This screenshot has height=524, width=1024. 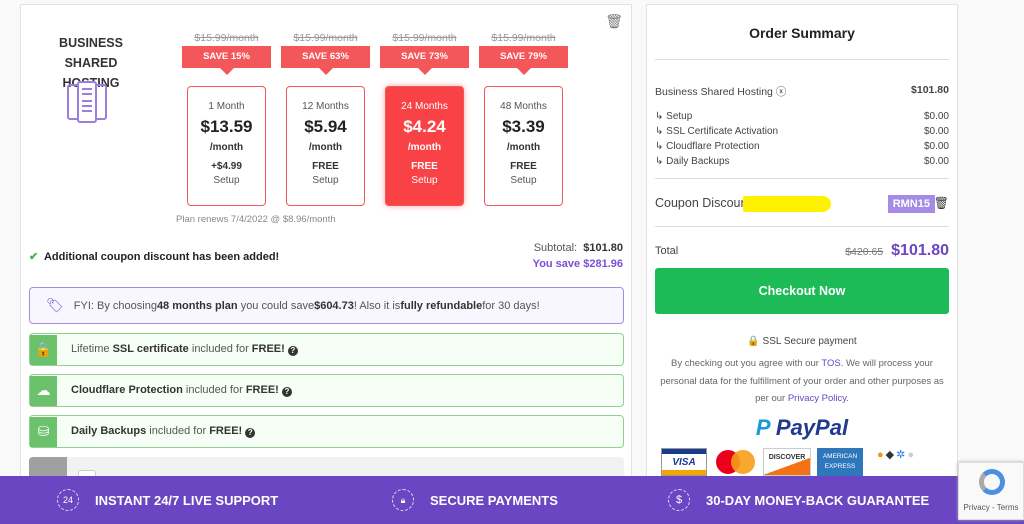 I want to click on recaptcha-privacy-terms: Privacy - Terms, so click(x=991, y=507).